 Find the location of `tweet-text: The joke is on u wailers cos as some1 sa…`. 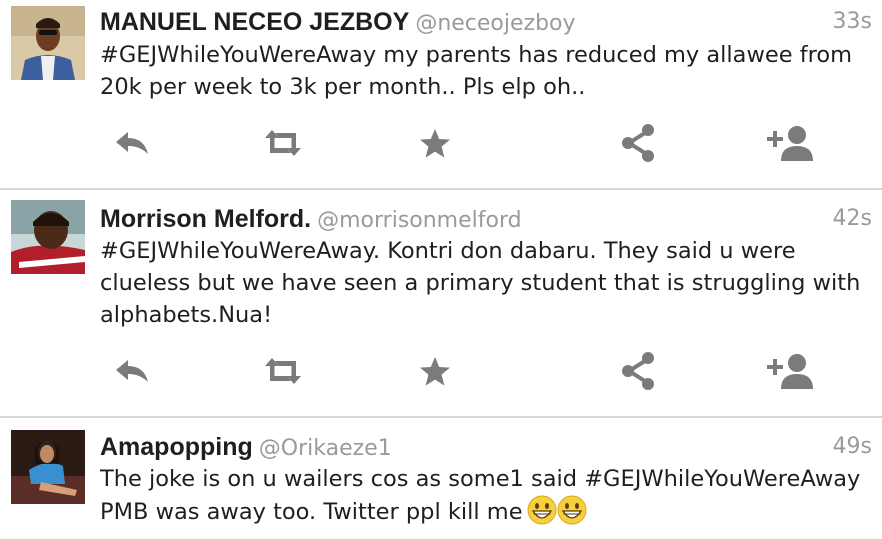

tweet-text: The joke is on u wailers cos as some1 sa… is located at coordinates (484, 498).